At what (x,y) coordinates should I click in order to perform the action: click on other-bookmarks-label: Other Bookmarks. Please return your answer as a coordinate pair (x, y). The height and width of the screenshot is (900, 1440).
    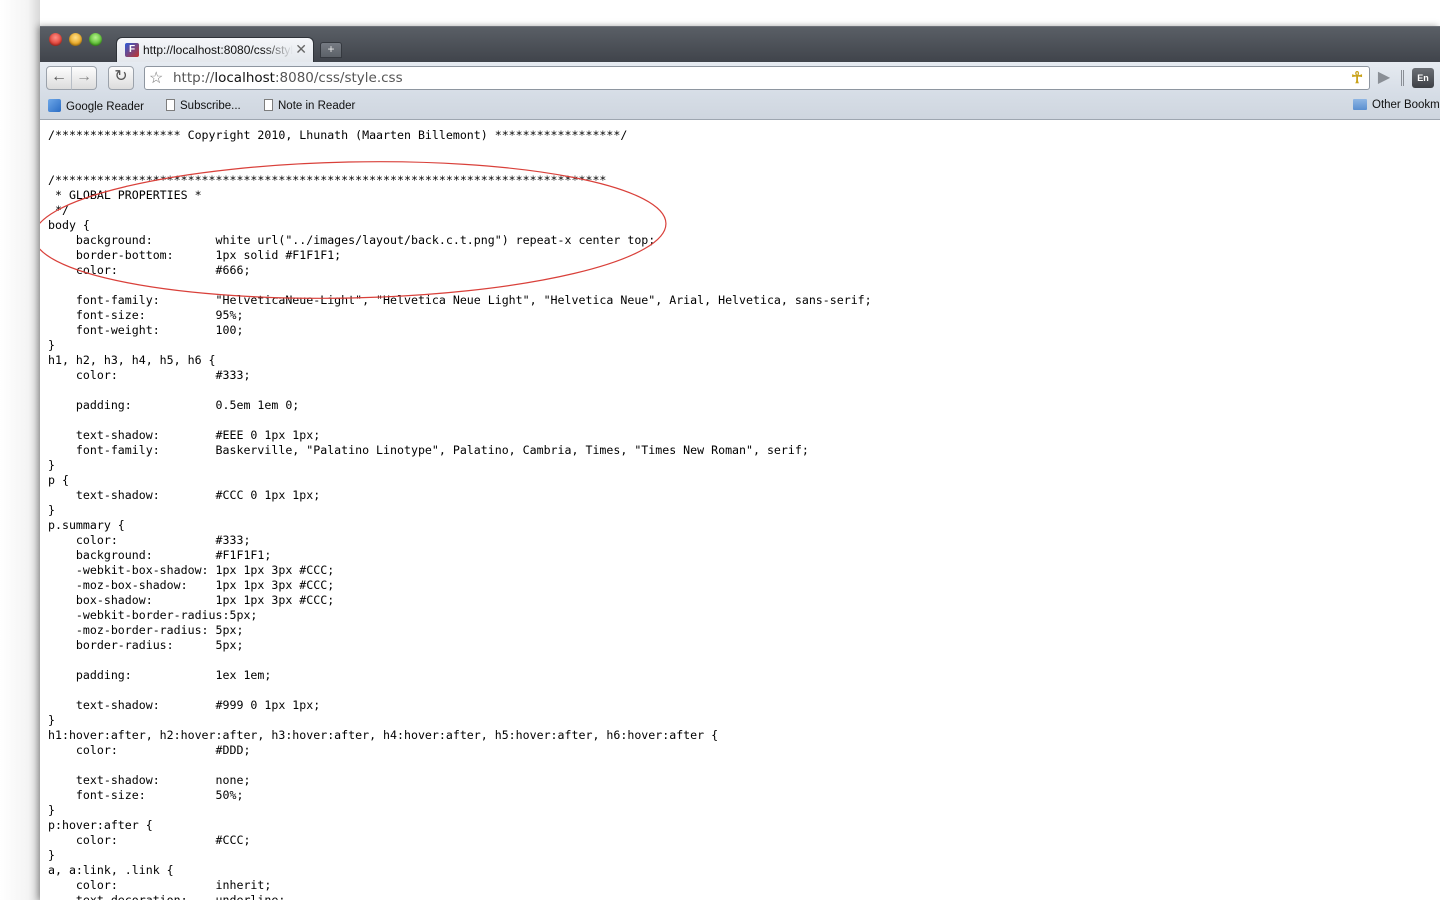
    Looking at the image, I should click on (1406, 105).